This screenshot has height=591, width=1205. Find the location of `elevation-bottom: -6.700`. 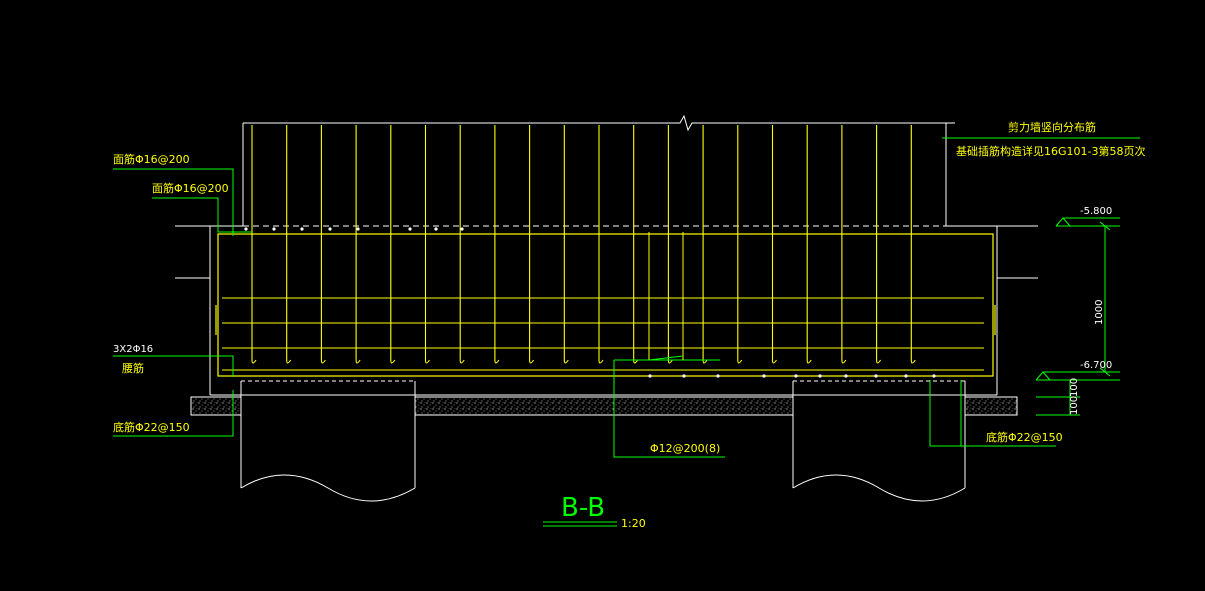

elevation-bottom: -6.700 is located at coordinates (1096, 365).